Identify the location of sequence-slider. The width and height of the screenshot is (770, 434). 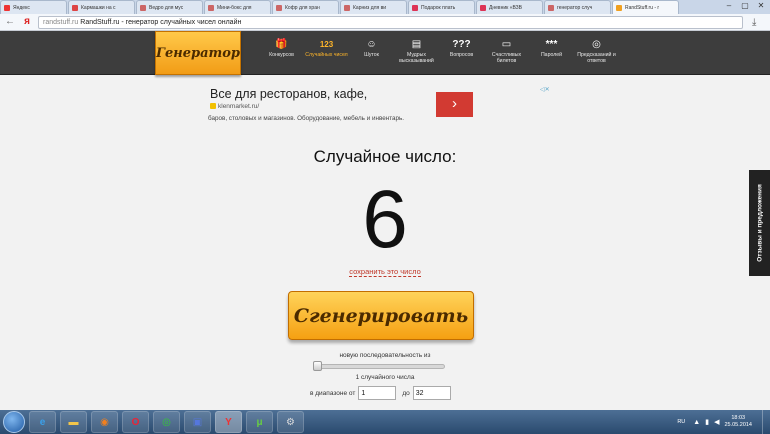
(380, 366).